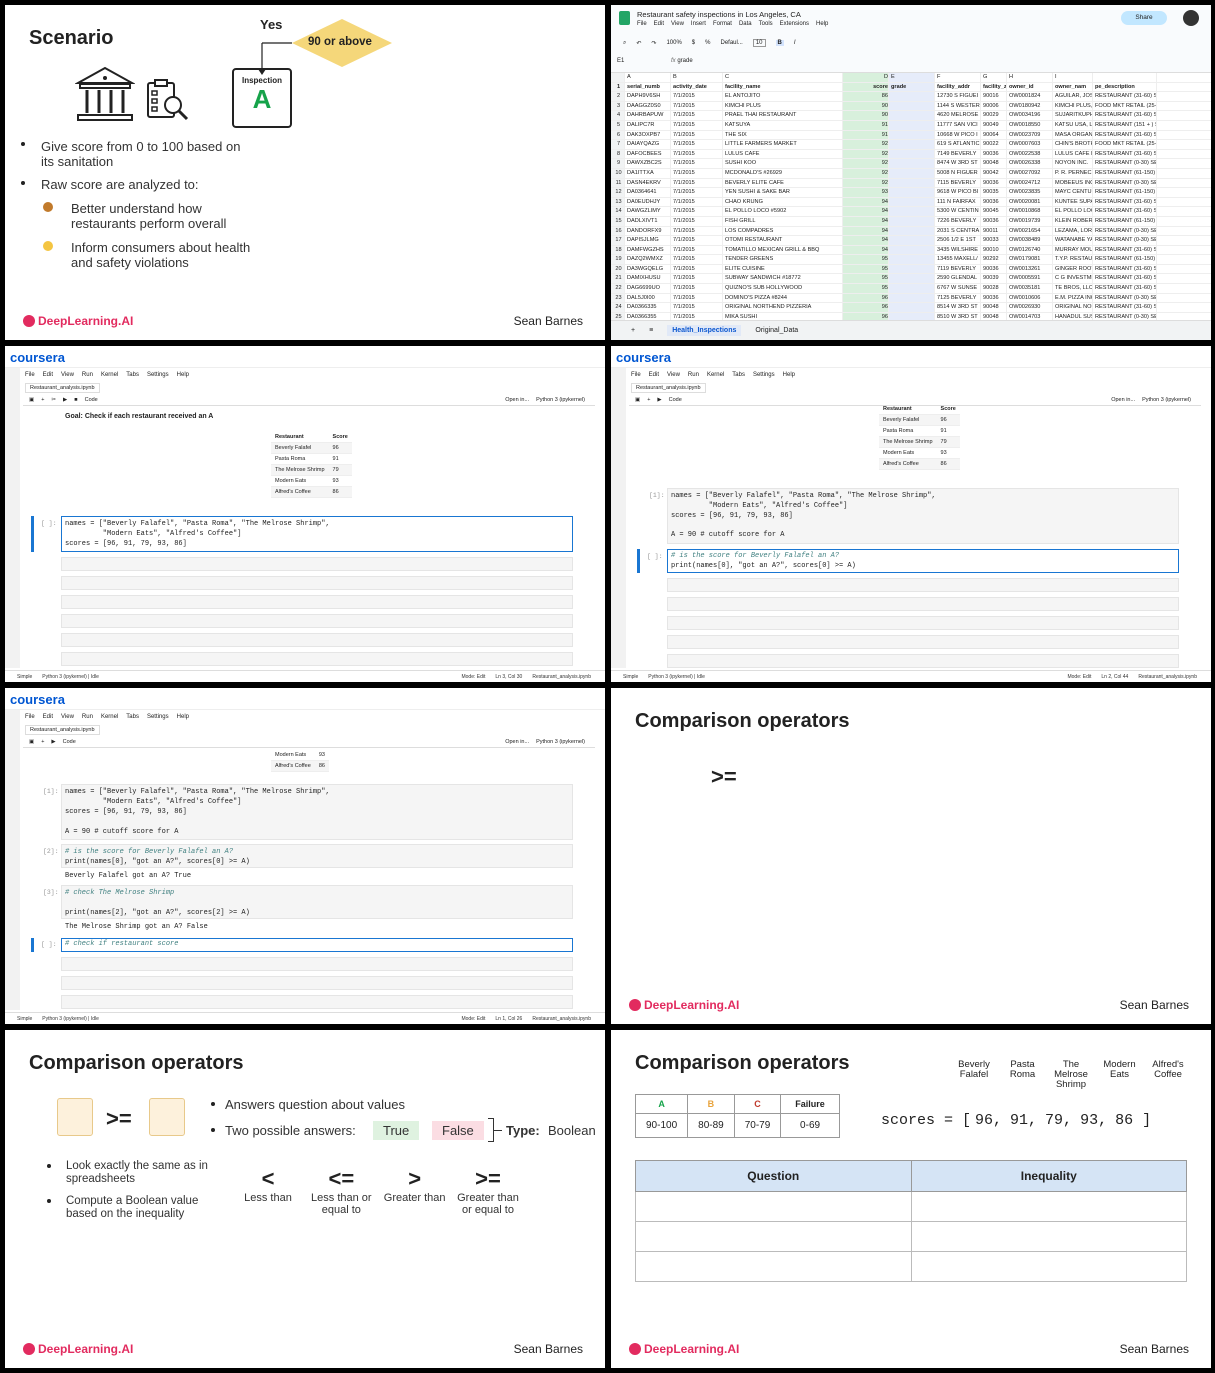 The height and width of the screenshot is (1373, 1215). I want to click on sheet-cell: WATANABE YAS, so click(1073, 240).